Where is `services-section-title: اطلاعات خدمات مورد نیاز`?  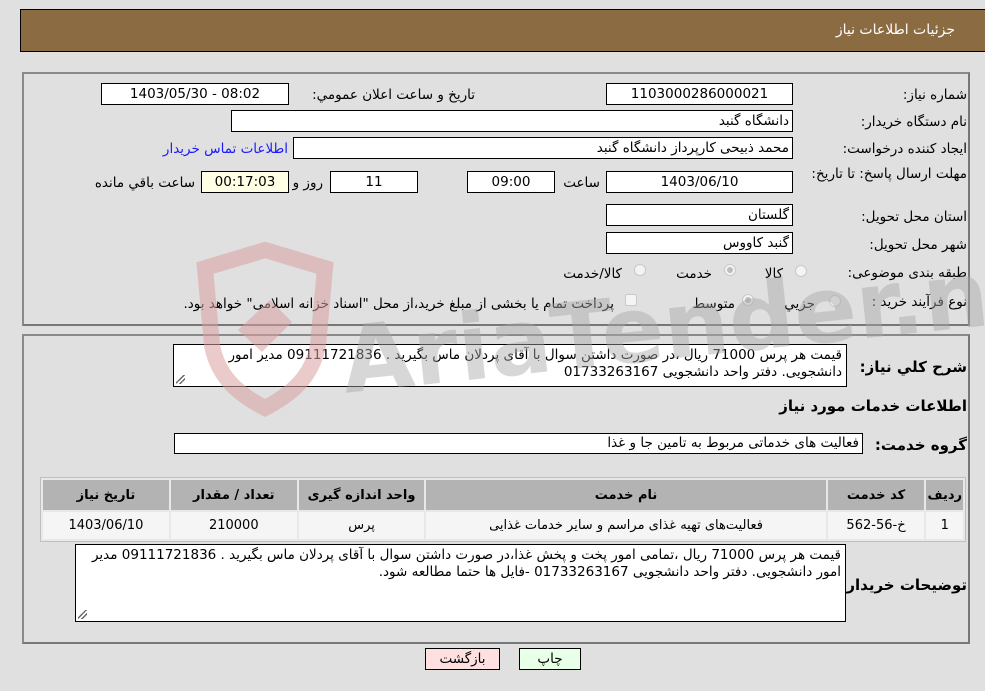
services-section-title: اطلاعات خدمات مورد نیاز is located at coordinates (873, 406).